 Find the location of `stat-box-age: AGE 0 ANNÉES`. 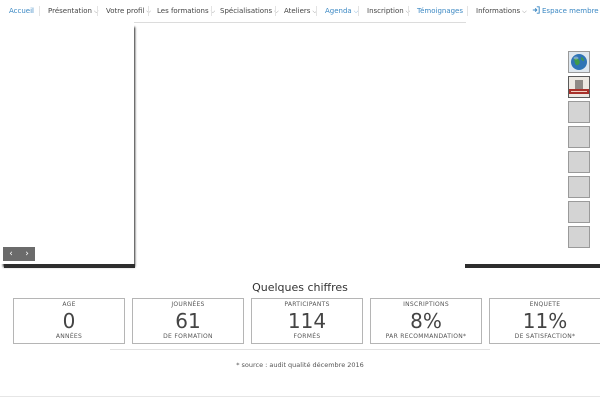

stat-box-age: AGE 0 ANNÉES is located at coordinates (69, 321).